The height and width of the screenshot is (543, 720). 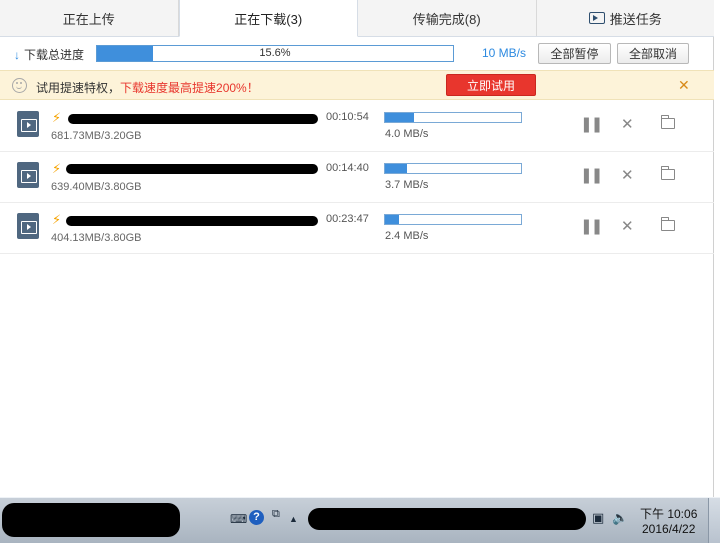 What do you see at coordinates (684, 85) in the screenshot?
I see `close-icon: ✕` at bounding box center [684, 85].